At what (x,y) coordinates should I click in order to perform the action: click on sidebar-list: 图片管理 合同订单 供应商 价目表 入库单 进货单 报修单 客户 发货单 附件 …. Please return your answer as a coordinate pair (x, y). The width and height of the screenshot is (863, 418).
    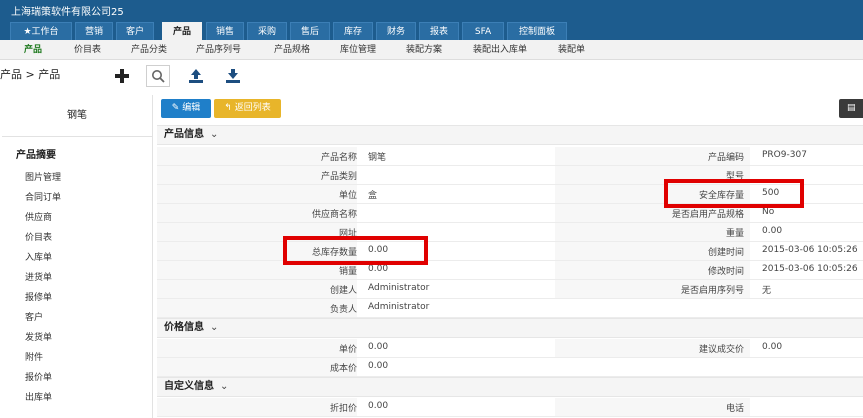
    Looking at the image, I should click on (43, 288).